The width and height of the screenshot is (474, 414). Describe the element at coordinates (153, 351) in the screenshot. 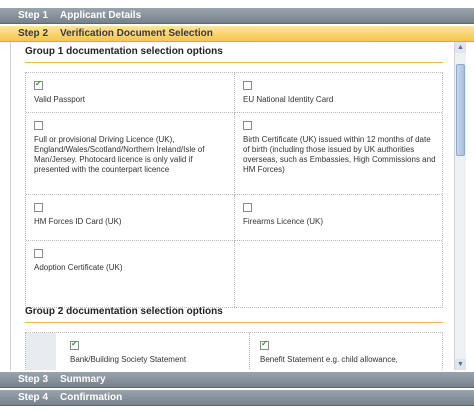

I see `option-bank-statement: Bank/Building Society Statement` at that location.